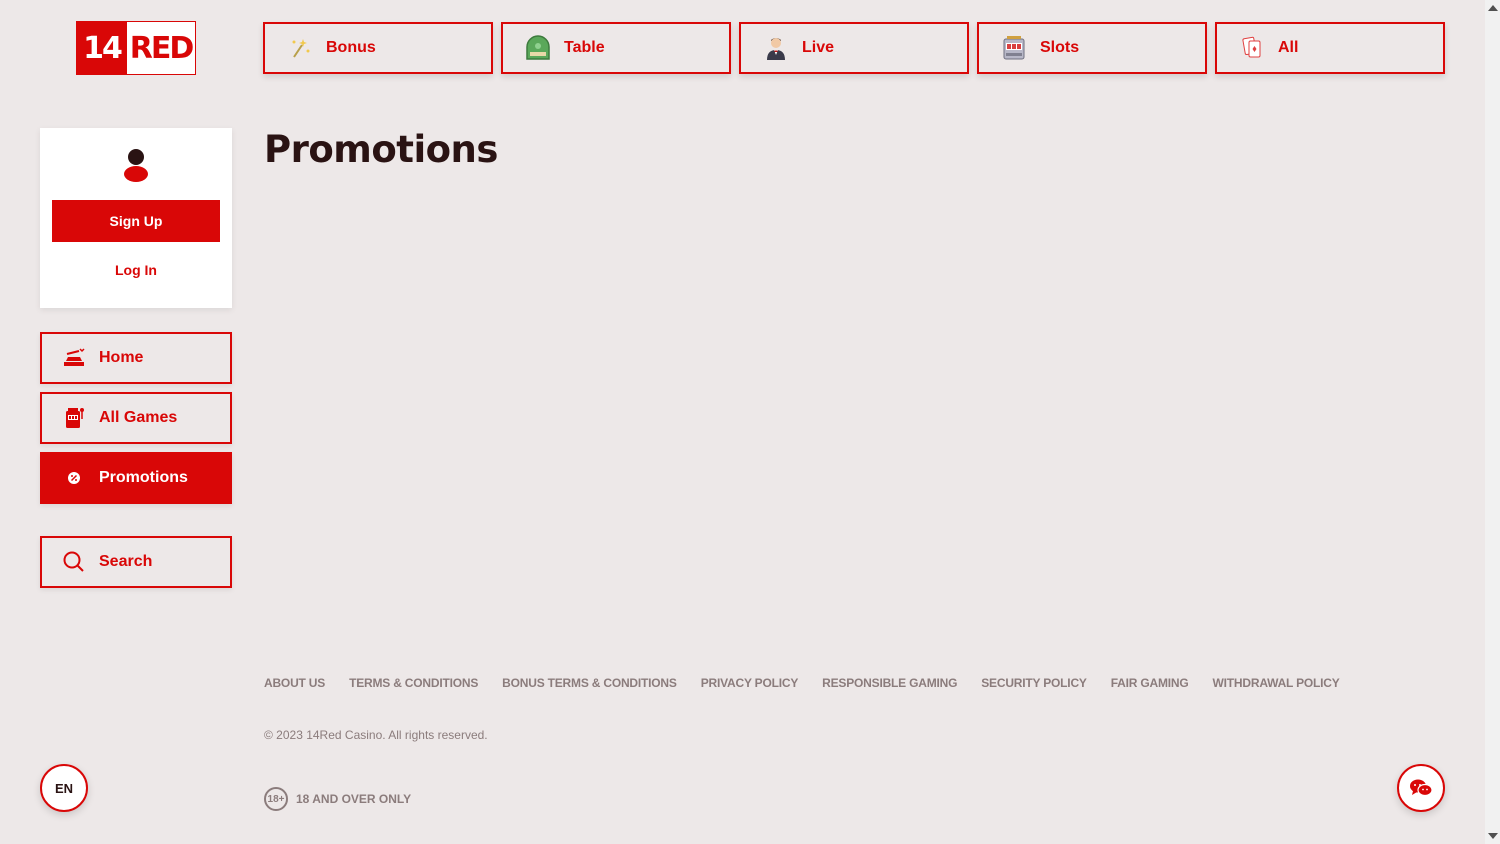 This screenshot has width=1500, height=844. What do you see at coordinates (1092, 48) in the screenshot?
I see `tab-slots: Slots` at bounding box center [1092, 48].